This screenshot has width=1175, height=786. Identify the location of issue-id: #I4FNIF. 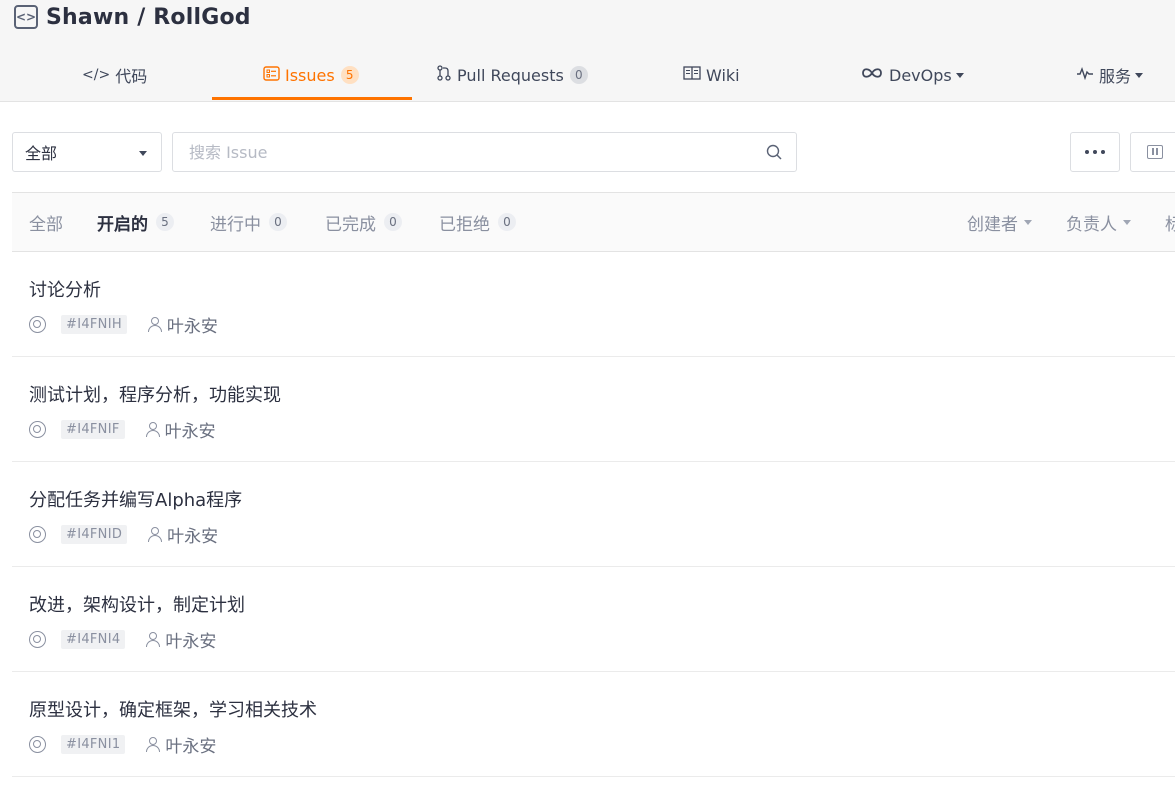
(93, 429).